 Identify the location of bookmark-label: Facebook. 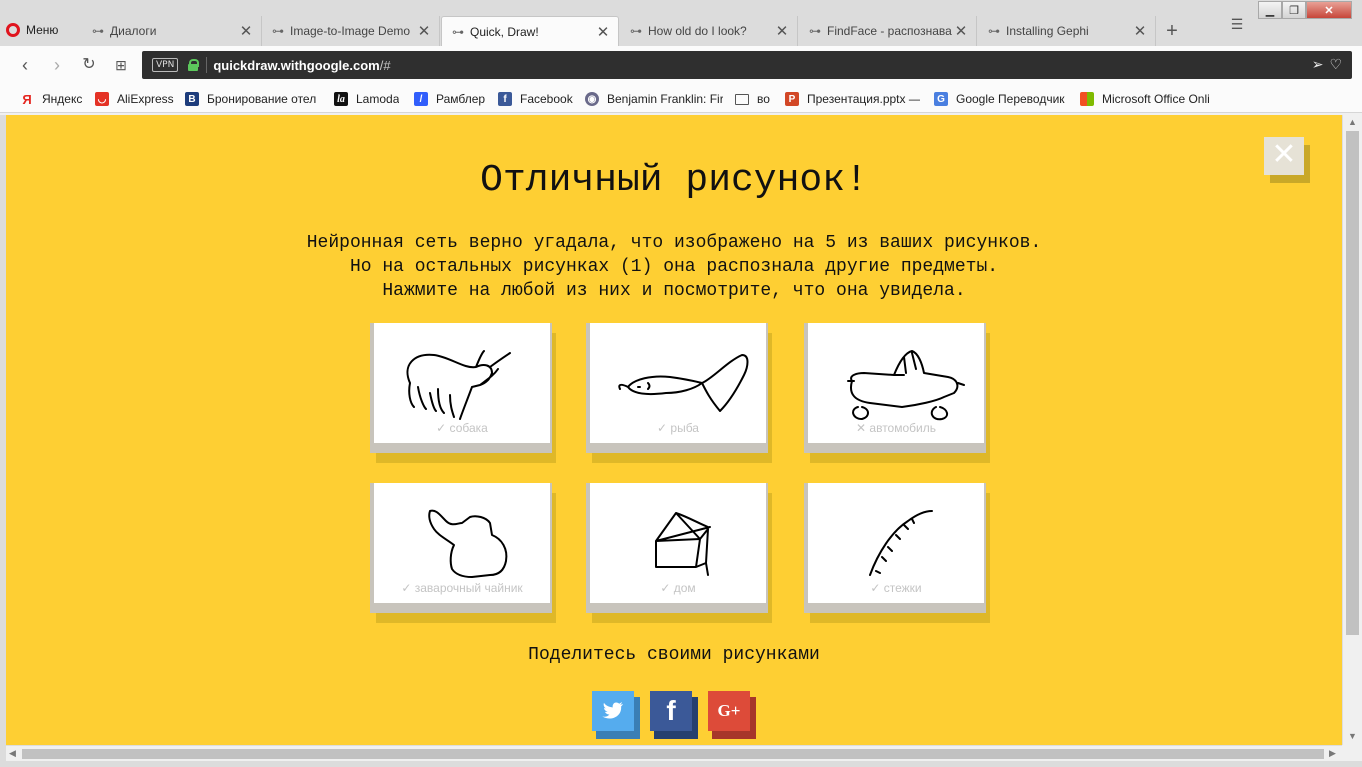
(546, 99).